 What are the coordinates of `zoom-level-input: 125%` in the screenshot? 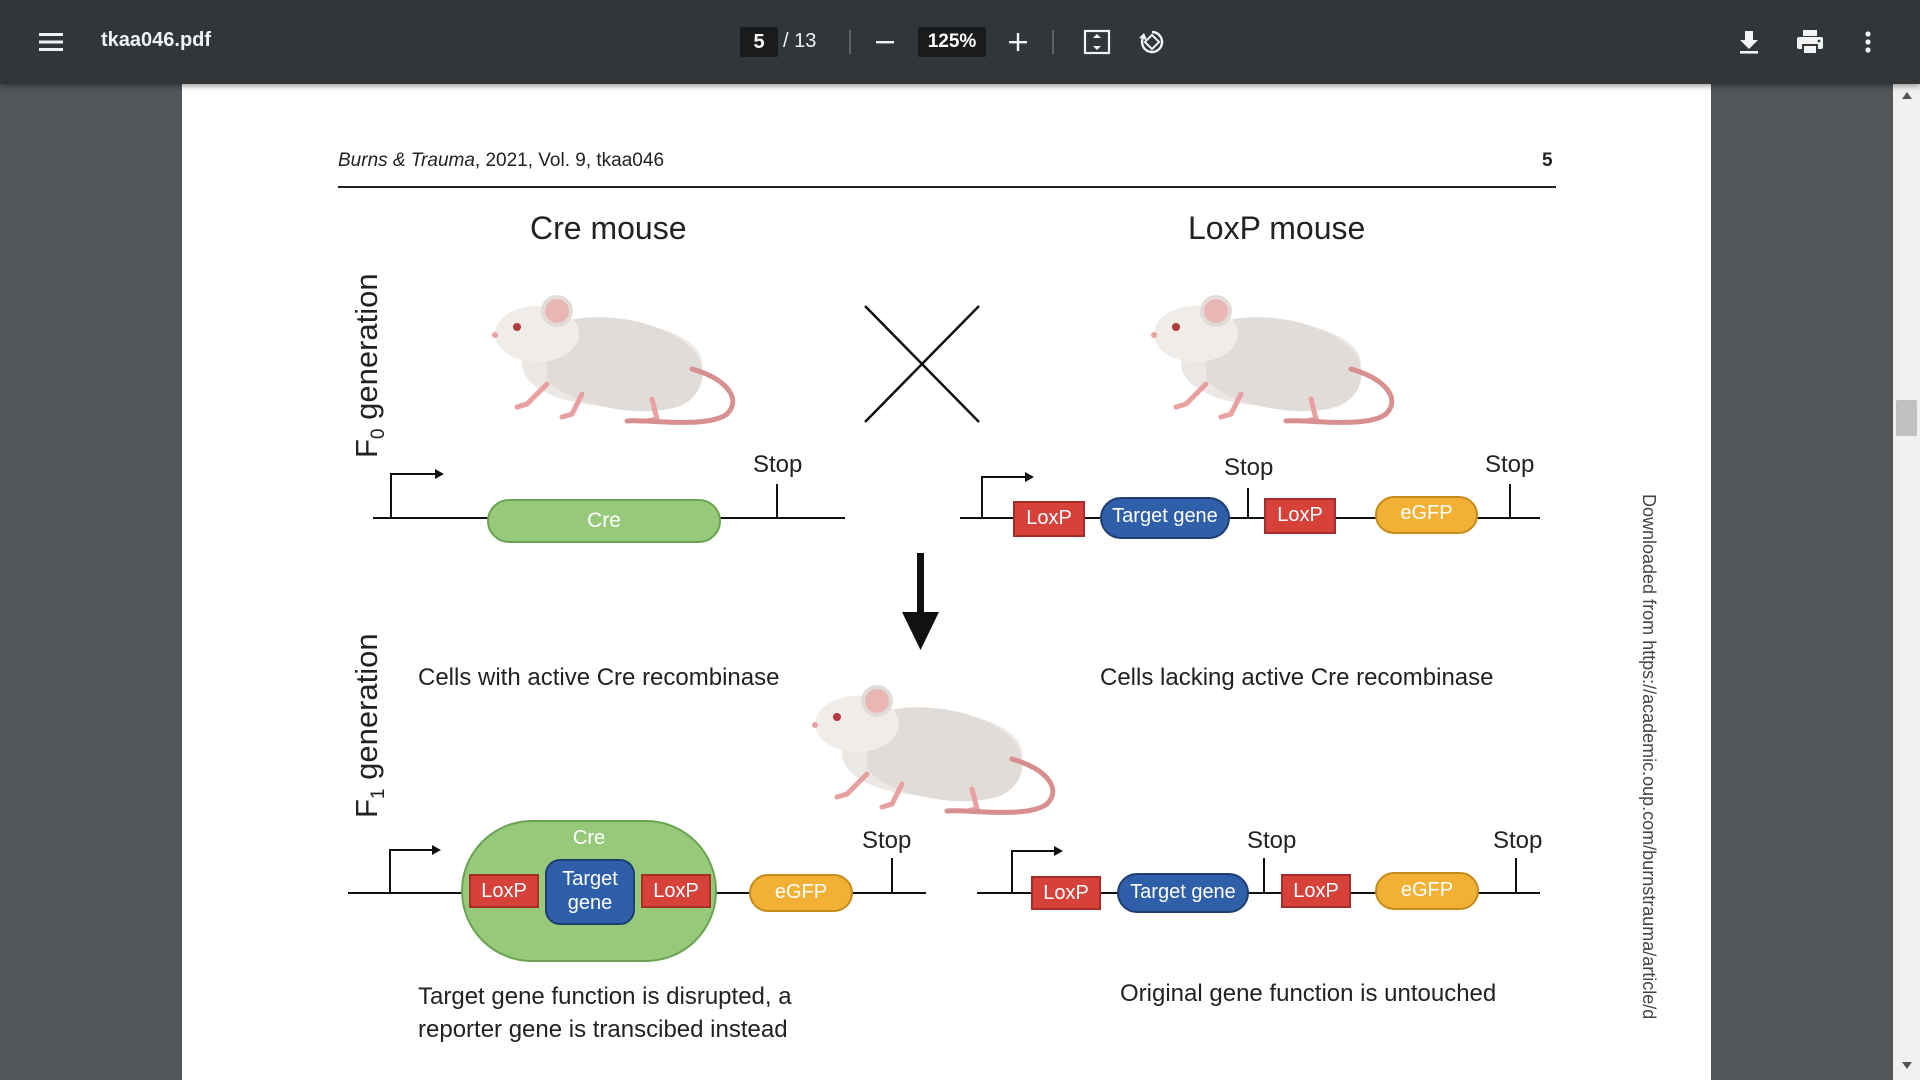 It's located at (952, 42).